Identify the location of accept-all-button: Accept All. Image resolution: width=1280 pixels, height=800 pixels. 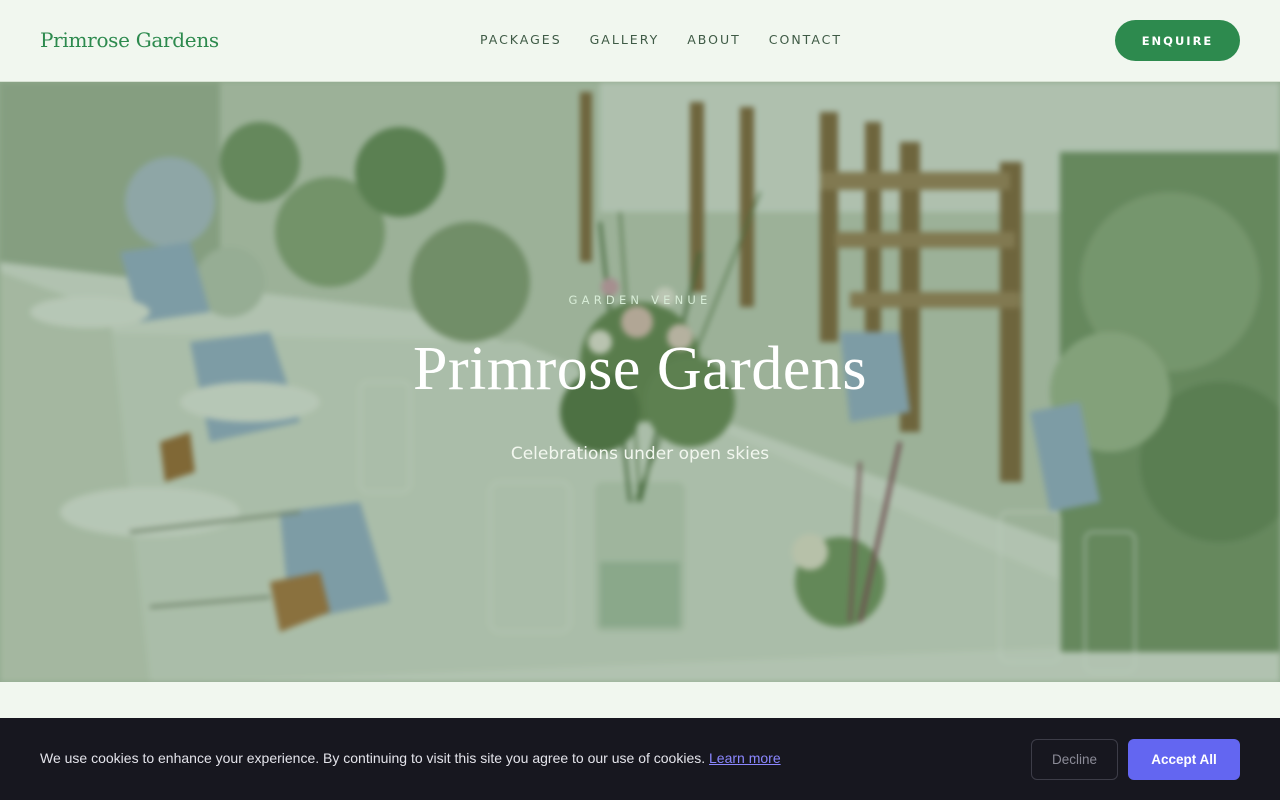
(1184, 759).